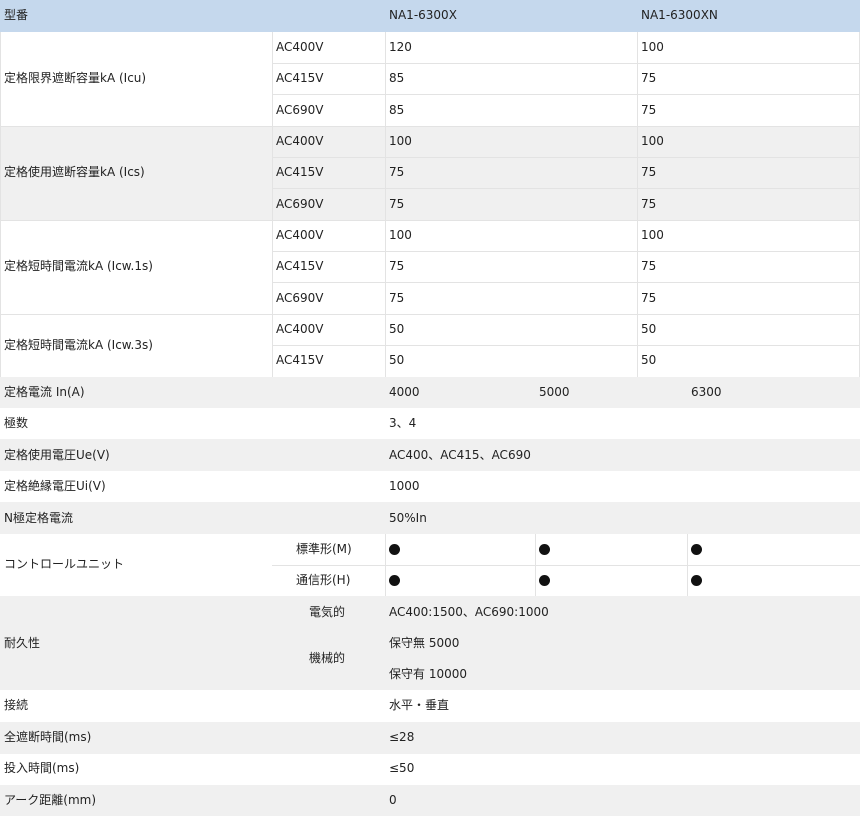 The width and height of the screenshot is (860, 816). Describe the element at coordinates (327, 658) in the screenshot. I see `mechanical-label: 機械的` at that location.